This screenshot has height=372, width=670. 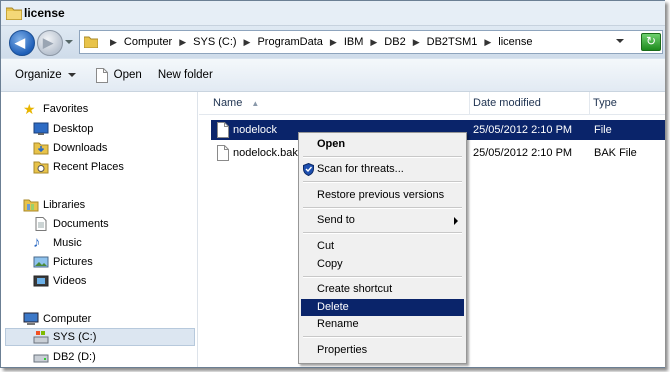 What do you see at coordinates (44, 13) in the screenshot?
I see `window-title: license` at bounding box center [44, 13].